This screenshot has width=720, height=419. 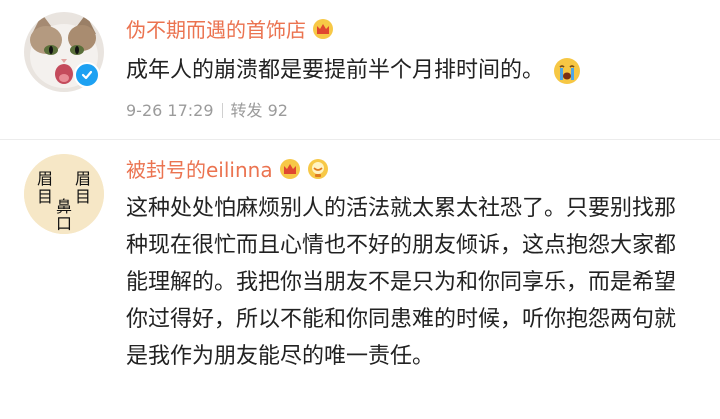 I want to click on post-username: 被封号的eilinna, so click(x=227, y=168).